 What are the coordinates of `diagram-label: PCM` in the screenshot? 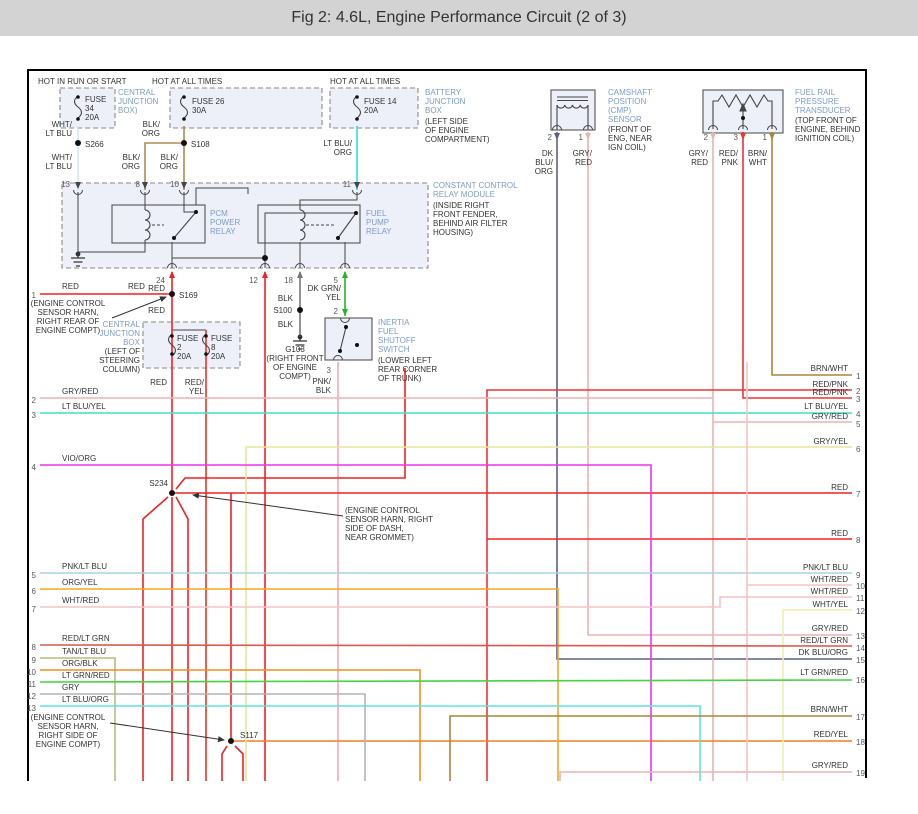 It's located at (219, 213).